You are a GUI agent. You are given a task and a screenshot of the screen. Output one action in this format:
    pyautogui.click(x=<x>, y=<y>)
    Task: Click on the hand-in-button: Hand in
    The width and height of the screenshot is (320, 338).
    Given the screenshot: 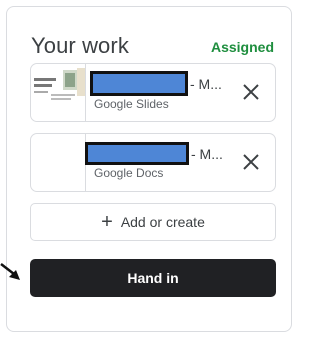 What is the action you would take?
    pyautogui.click(x=153, y=278)
    